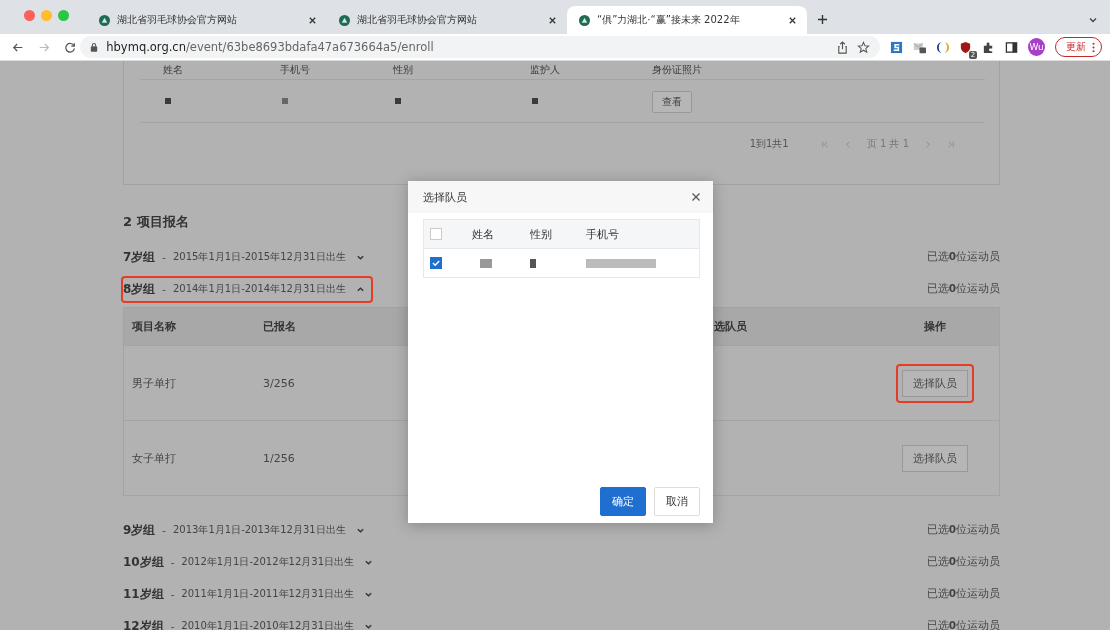 Image resolution: width=1110 pixels, height=630 pixels. What do you see at coordinates (545, 70) in the screenshot?
I see `column-header: 监护人` at bounding box center [545, 70].